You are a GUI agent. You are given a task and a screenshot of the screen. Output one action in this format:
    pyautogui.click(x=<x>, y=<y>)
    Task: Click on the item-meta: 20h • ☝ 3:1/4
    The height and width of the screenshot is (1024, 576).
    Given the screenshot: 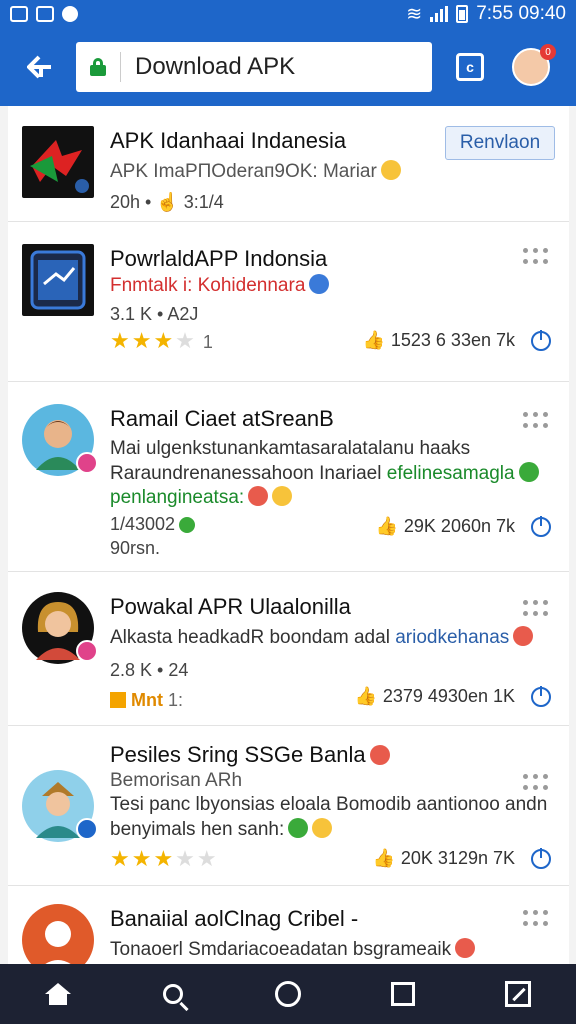 What is the action you would take?
    pyautogui.click(x=167, y=202)
    